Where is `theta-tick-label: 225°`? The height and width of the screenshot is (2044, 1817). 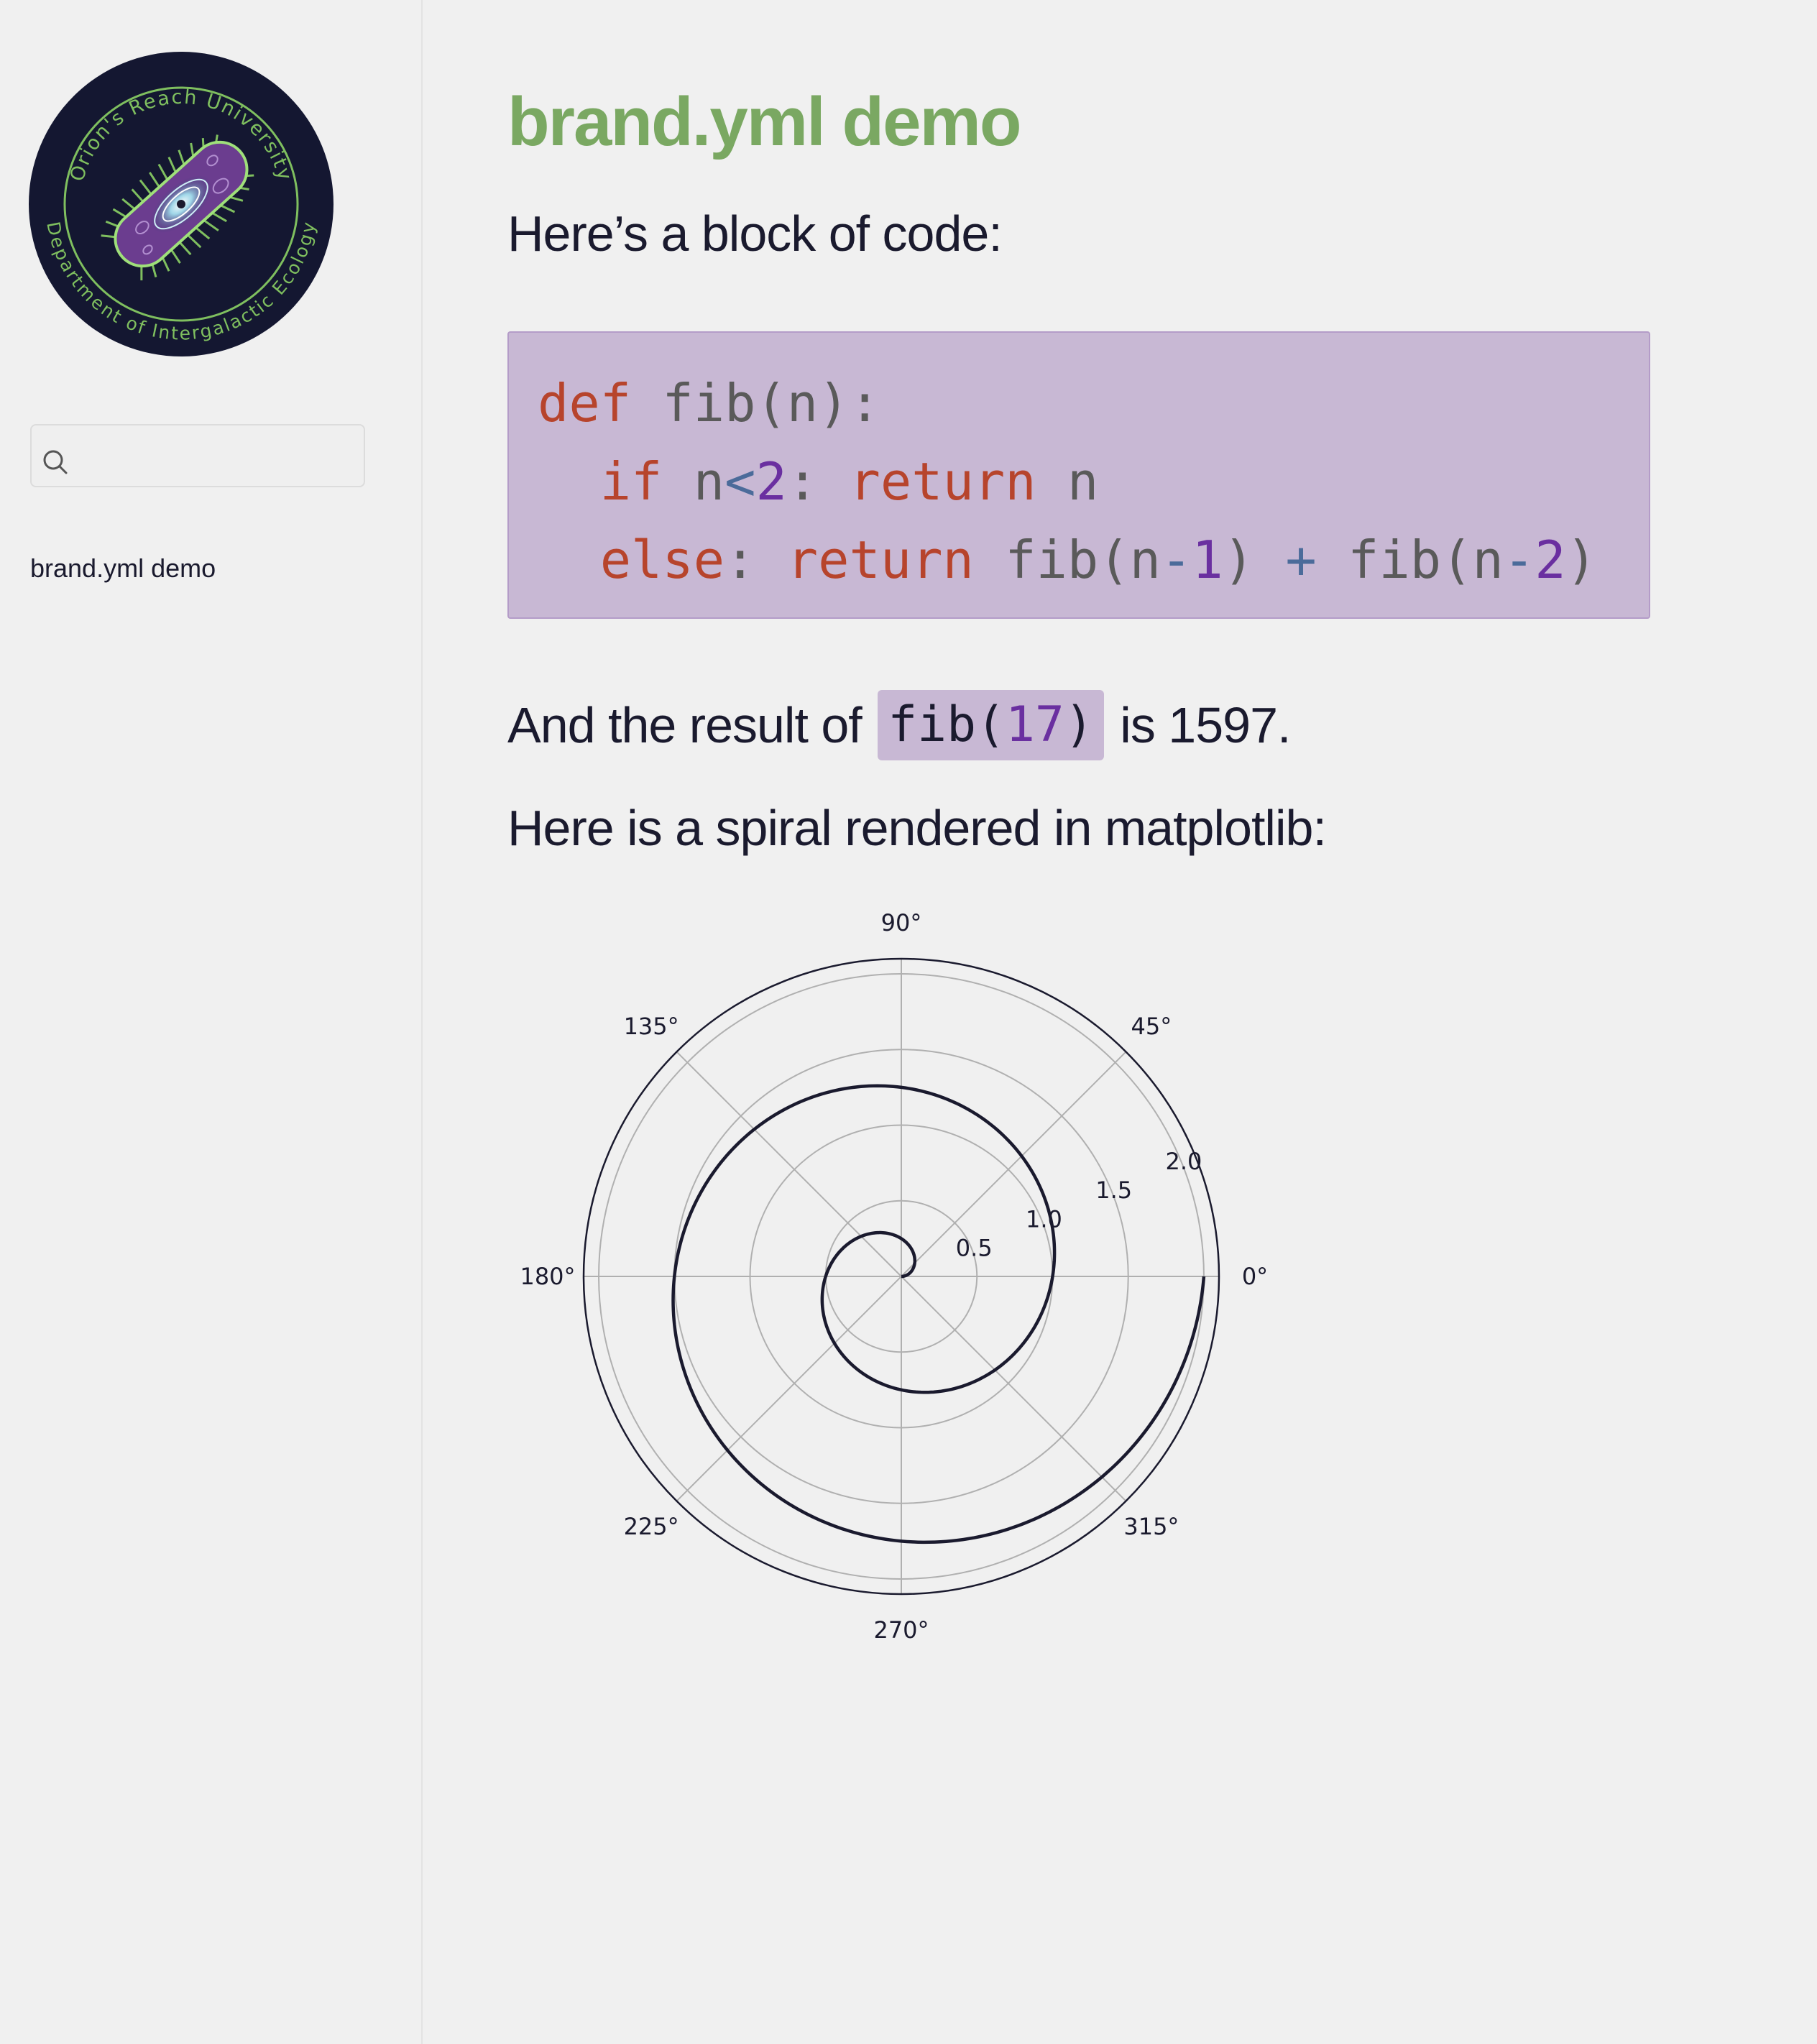
theta-tick-label: 225° is located at coordinates (651, 1526).